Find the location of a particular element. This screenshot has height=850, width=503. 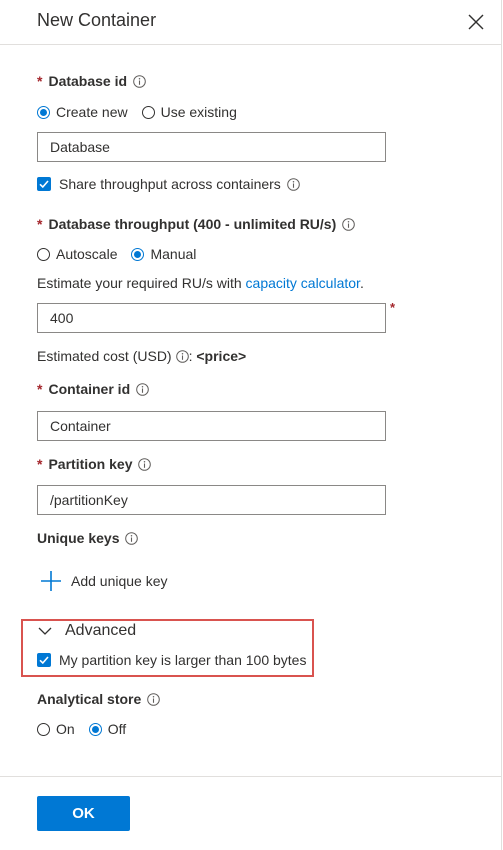

advanced-label: Advanced is located at coordinates (101, 630).